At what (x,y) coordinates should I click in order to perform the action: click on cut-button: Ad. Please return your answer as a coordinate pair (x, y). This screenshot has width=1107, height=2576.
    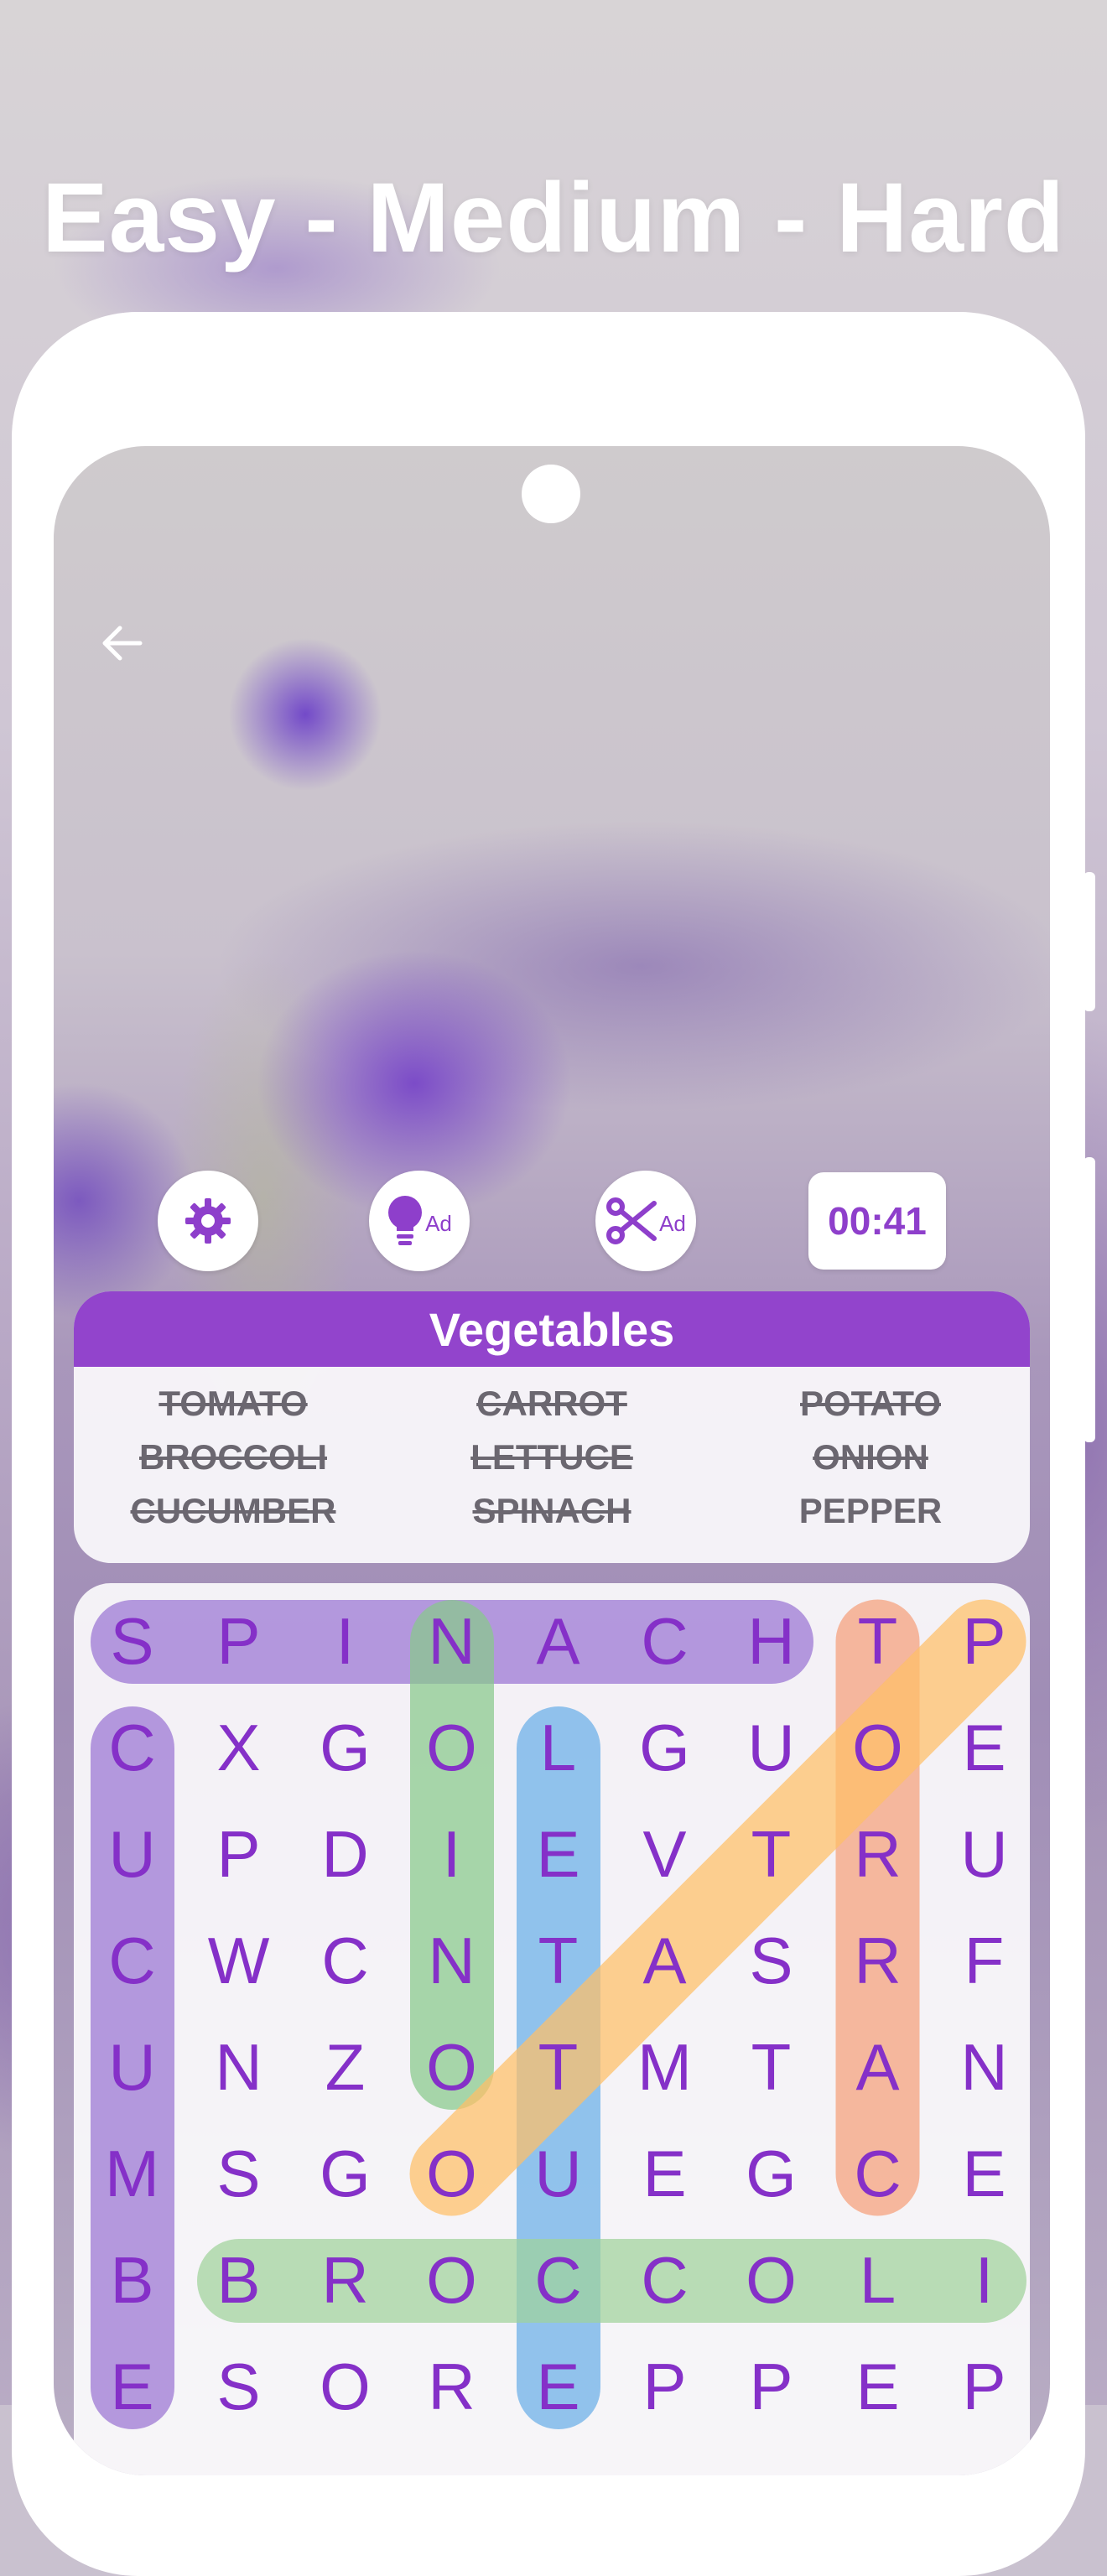
    Looking at the image, I should click on (646, 1221).